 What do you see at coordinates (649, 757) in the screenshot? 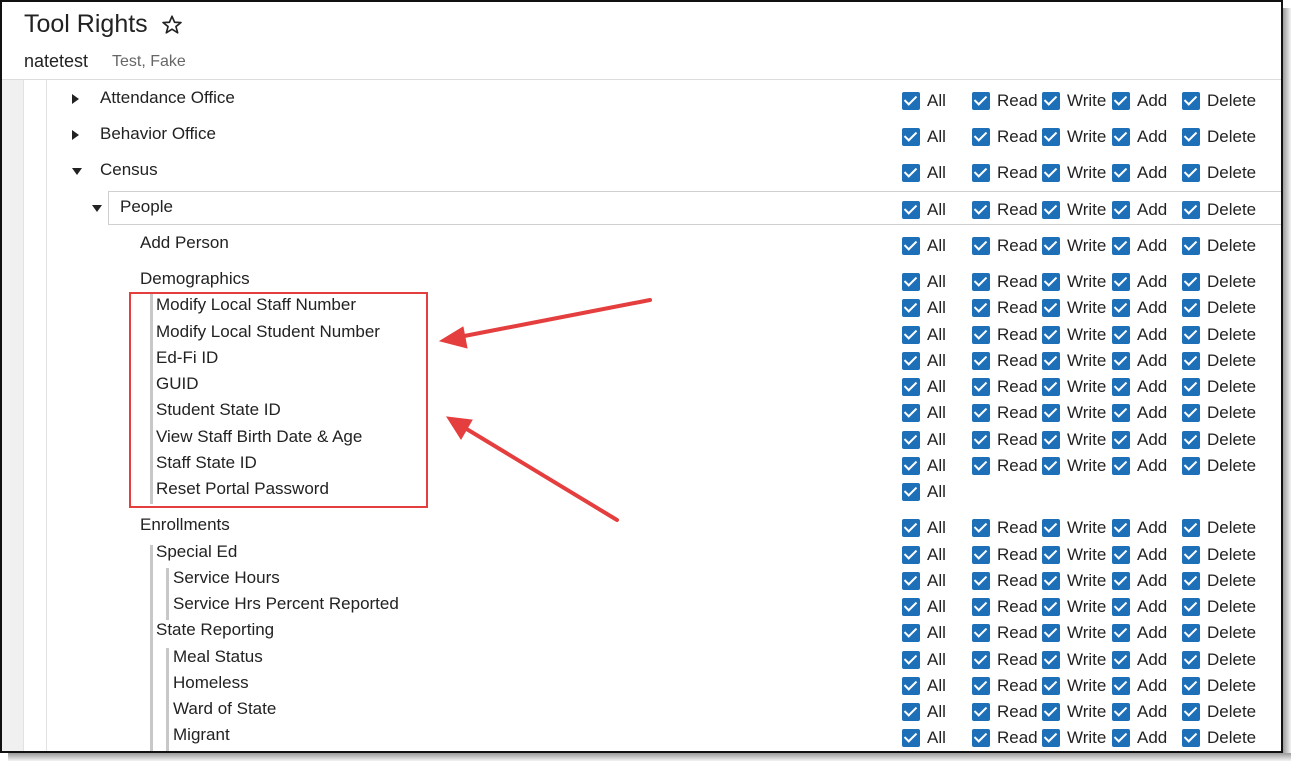
I see `window-shadow-bottom` at bounding box center [649, 757].